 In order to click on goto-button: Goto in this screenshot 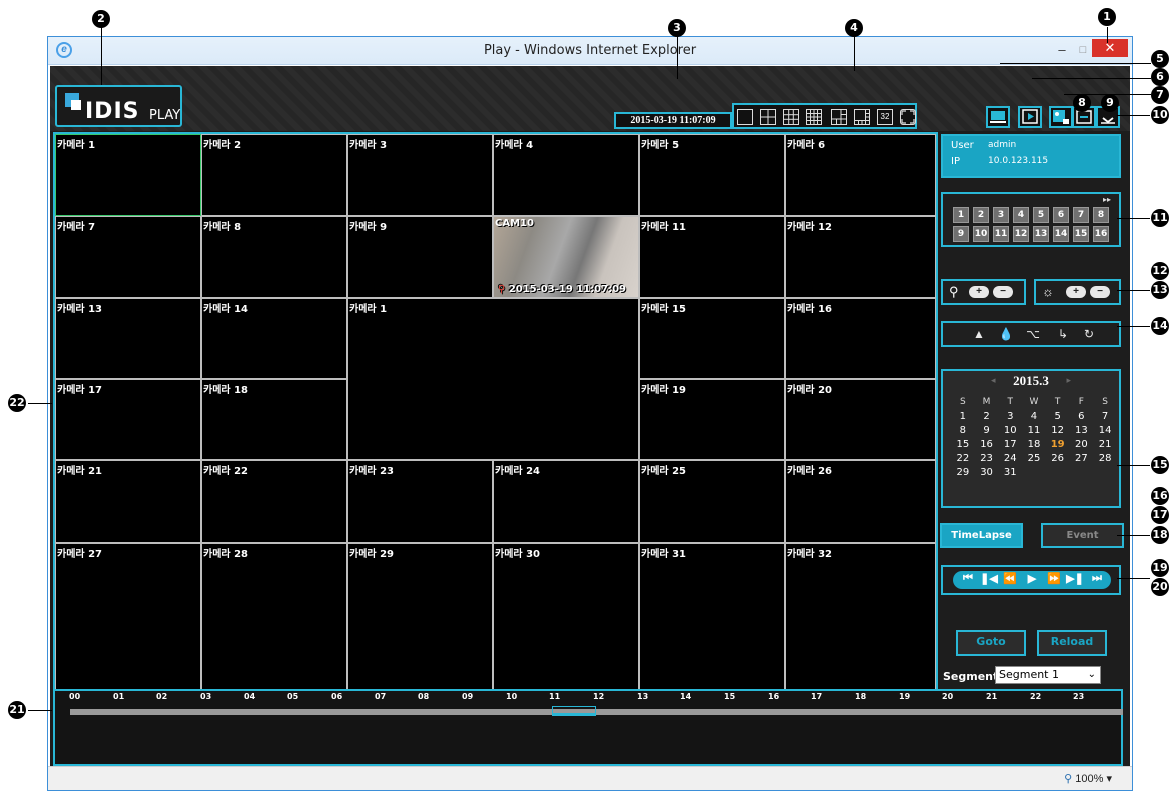, I will do `click(991, 643)`.